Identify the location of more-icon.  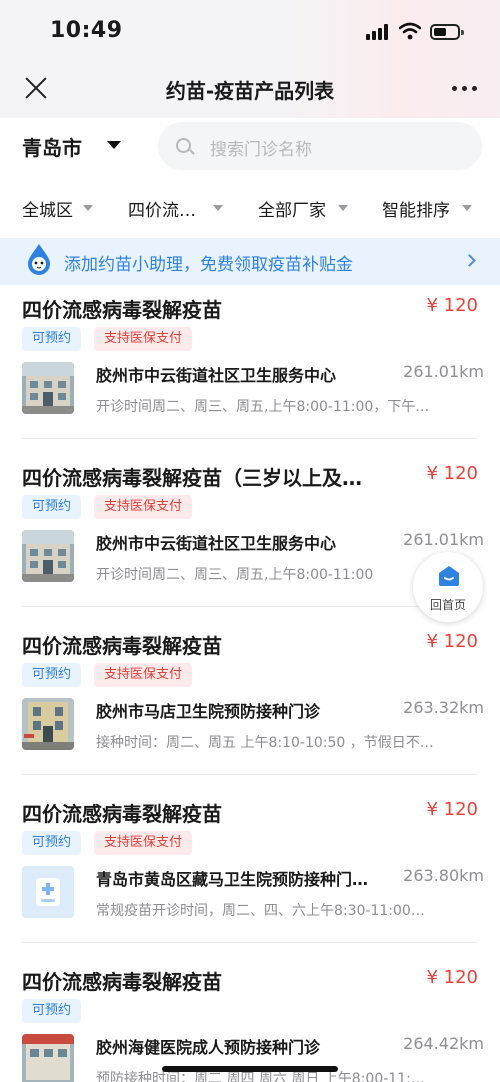
(465, 89).